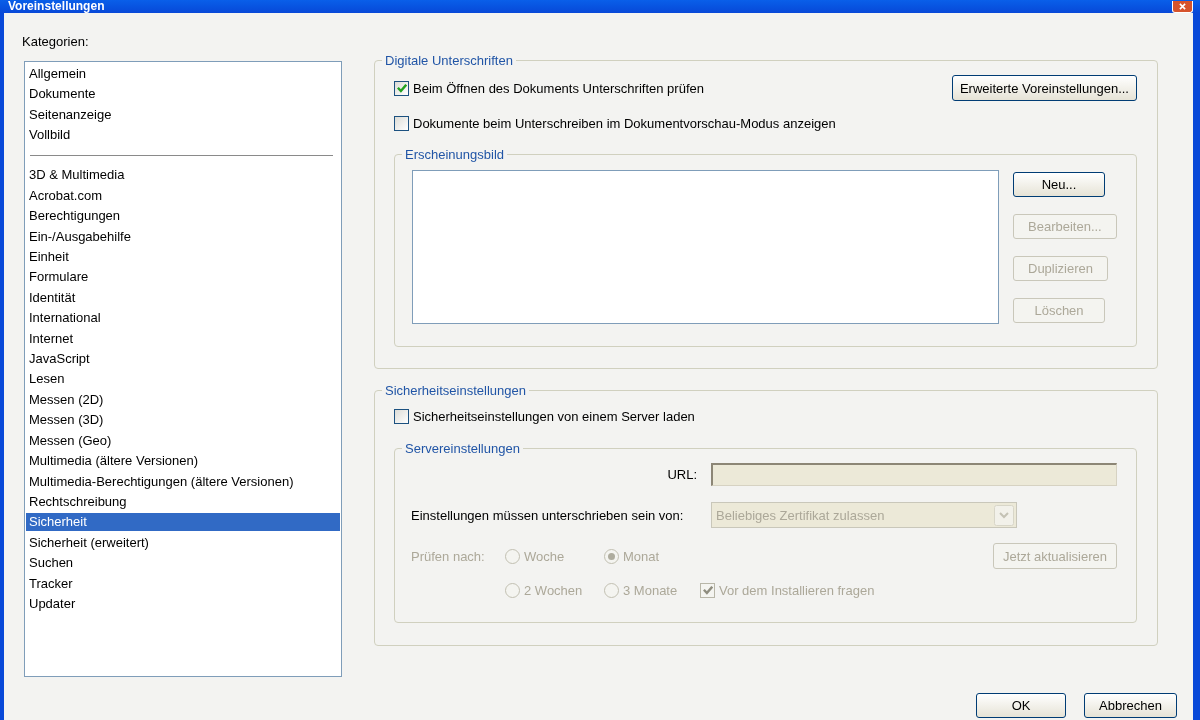 The image size is (1200, 720). Describe the element at coordinates (681, 474) in the screenshot. I see `url-label: URL:` at that location.